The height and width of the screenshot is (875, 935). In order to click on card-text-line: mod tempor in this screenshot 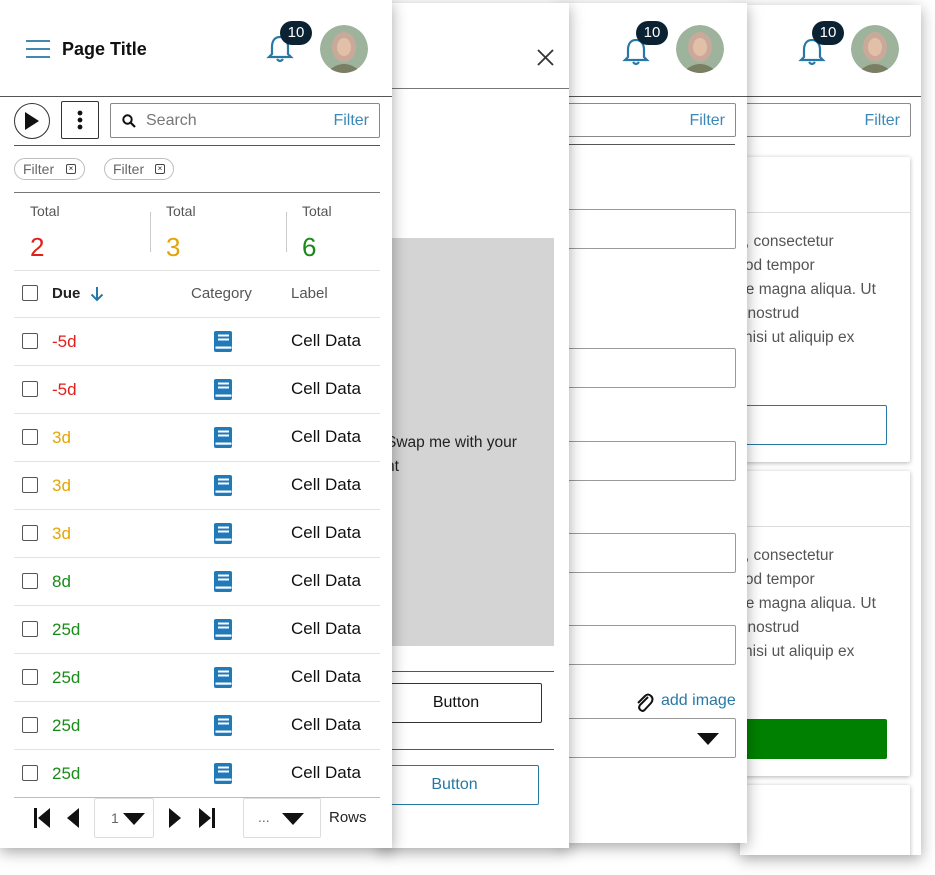, I will do `click(777, 265)`.